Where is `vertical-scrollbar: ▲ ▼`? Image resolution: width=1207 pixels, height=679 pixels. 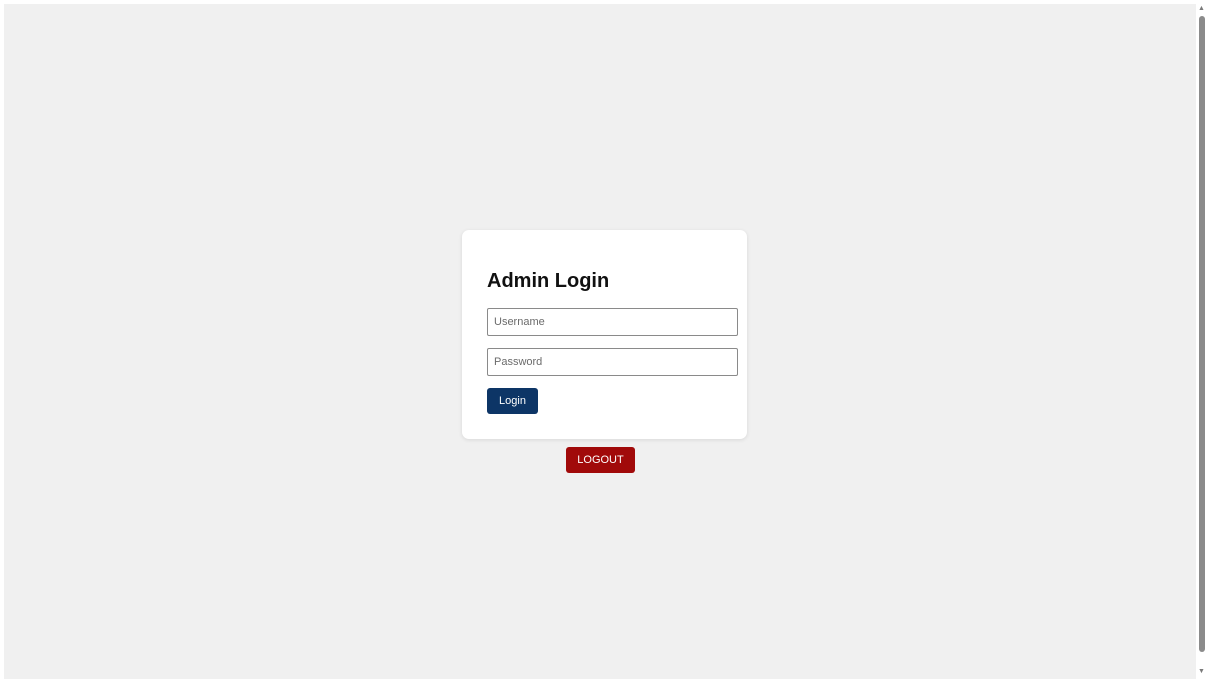
vertical-scrollbar: ▲ ▼ is located at coordinates (1201, 339).